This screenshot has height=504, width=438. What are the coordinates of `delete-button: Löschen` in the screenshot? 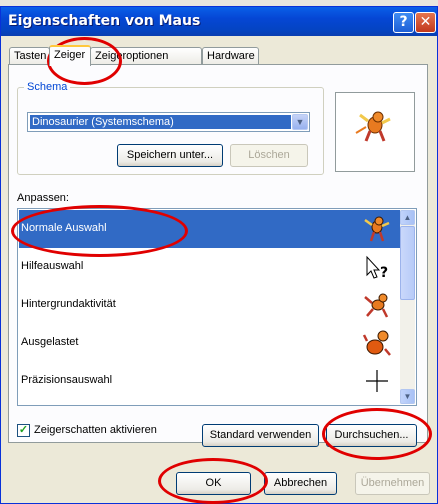 It's located at (269, 155).